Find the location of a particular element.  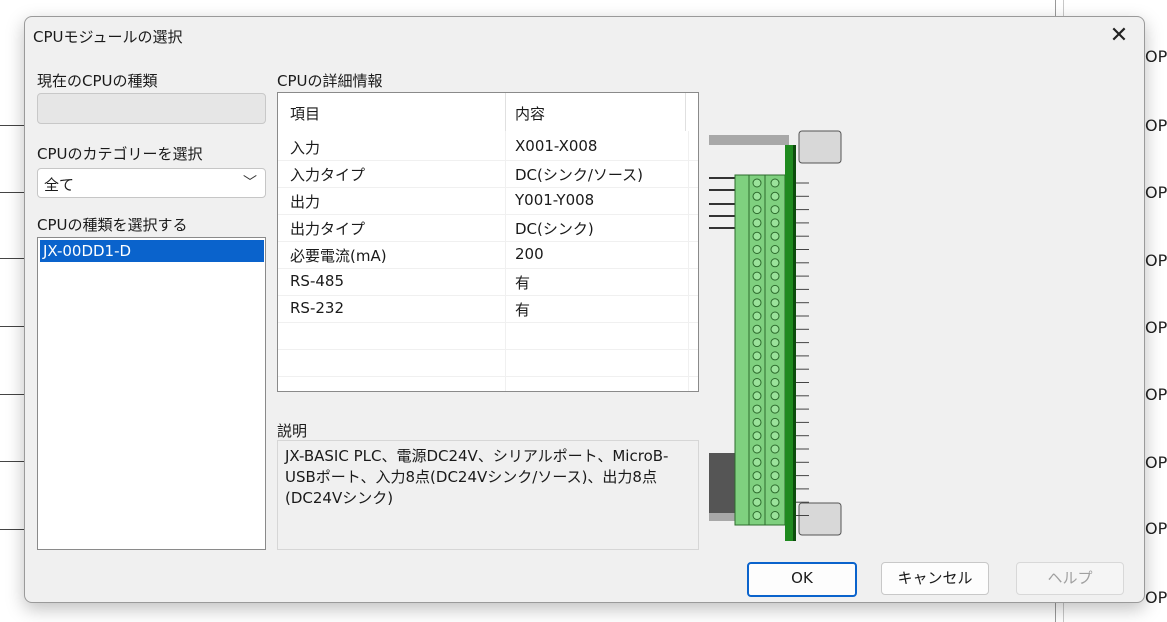

cpu-module-image is located at coordinates (775, 335).